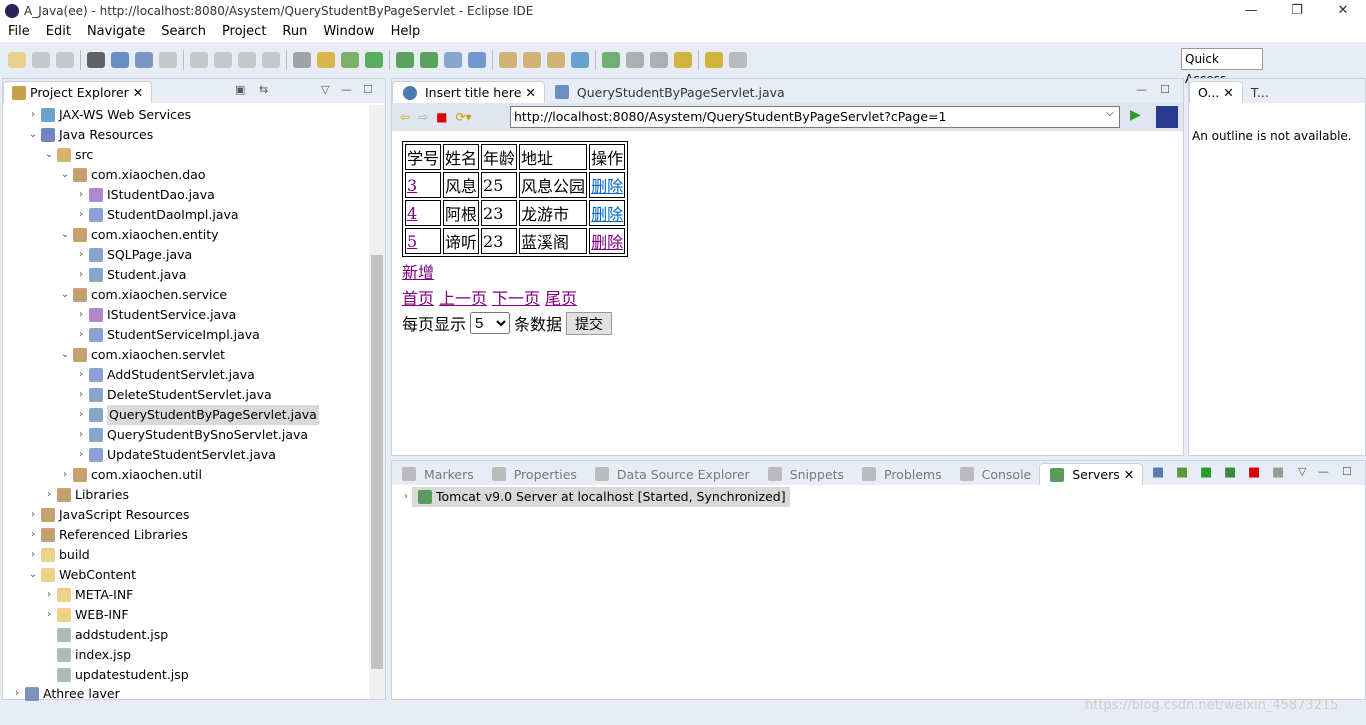  I want to click on tree-item: › UpdateStudentServlet.java, so click(175, 455).